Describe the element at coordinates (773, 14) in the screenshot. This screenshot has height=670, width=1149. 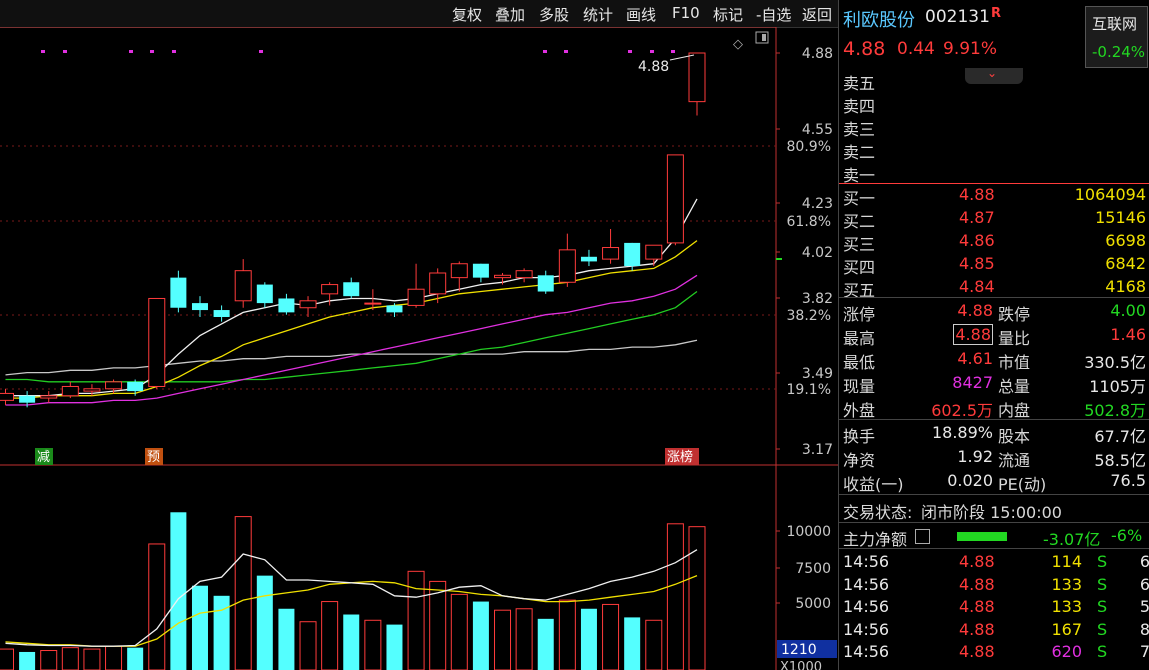
I see `toolbar-item: -自选` at that location.